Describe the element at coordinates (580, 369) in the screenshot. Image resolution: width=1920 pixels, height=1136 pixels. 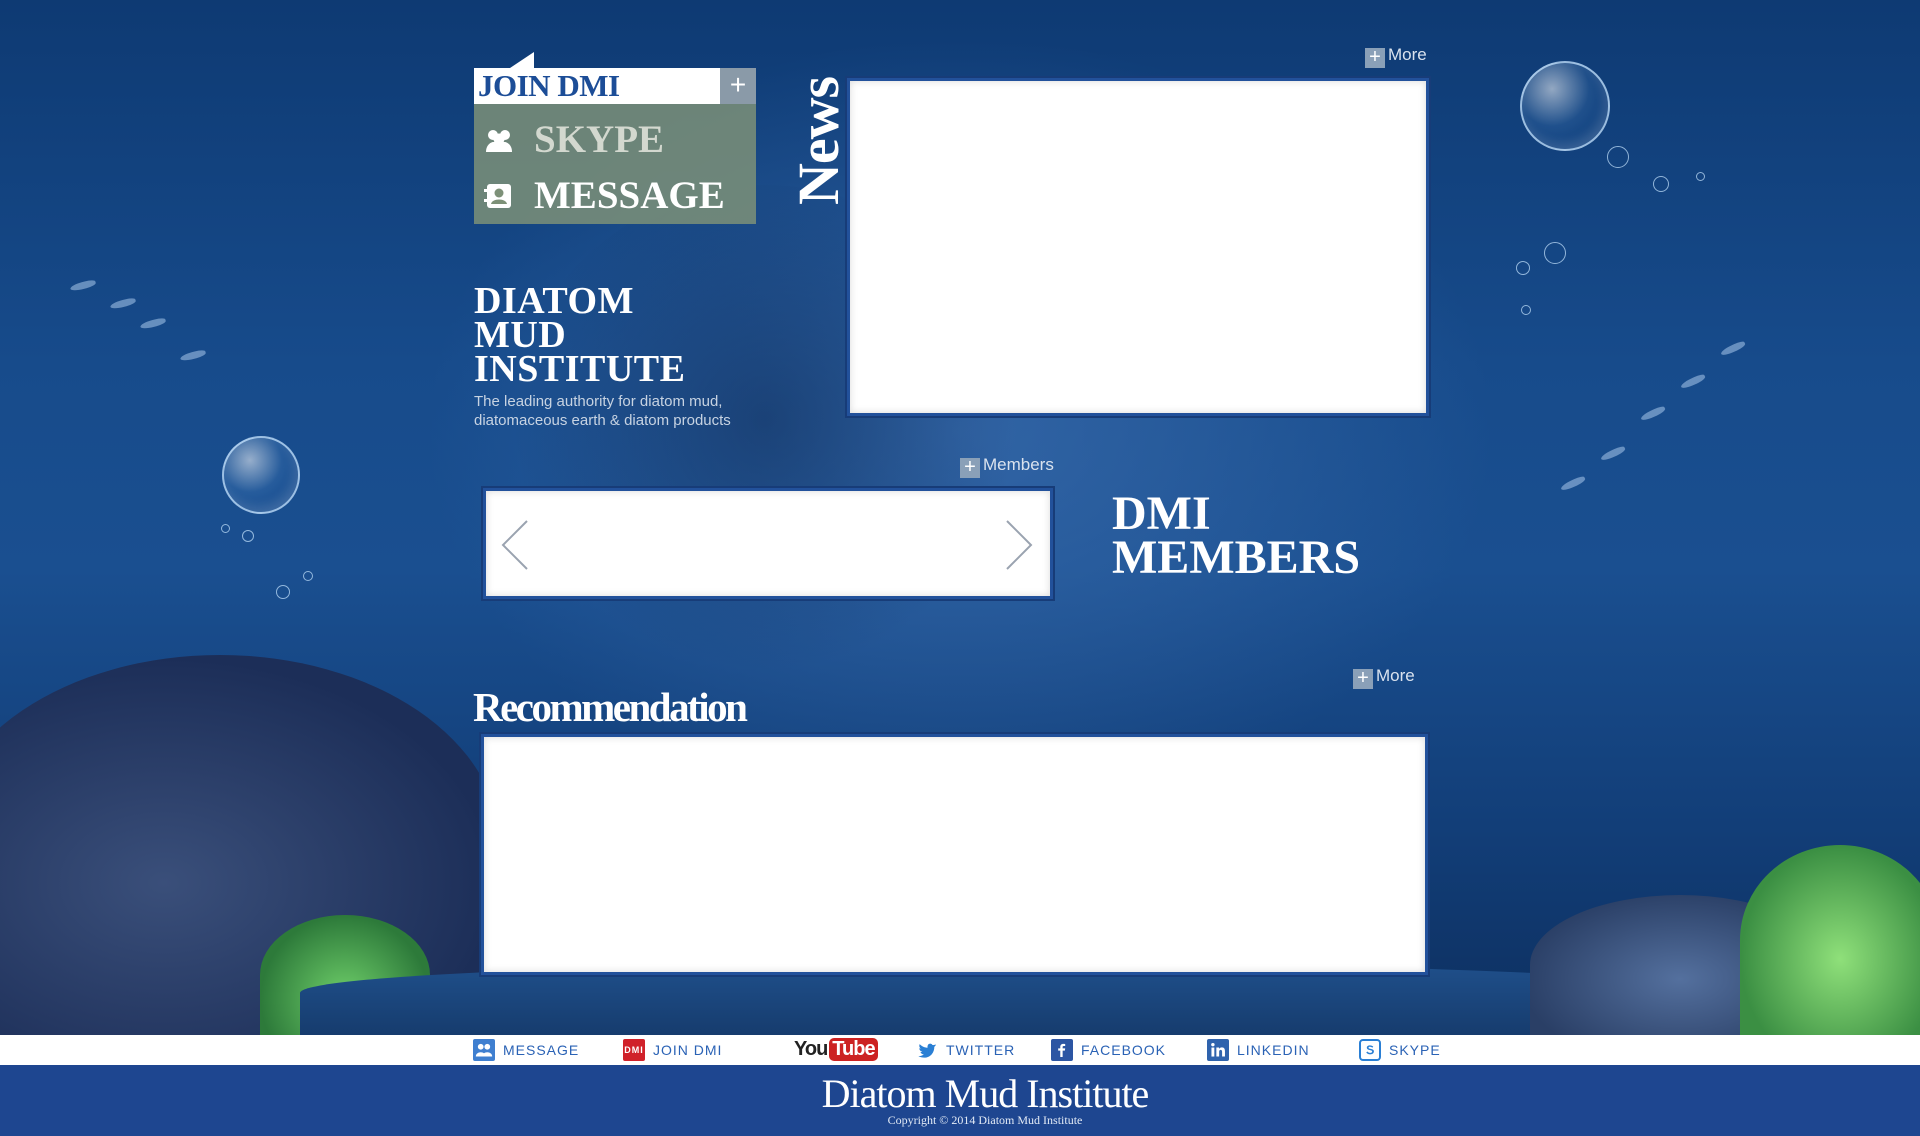
I see `institute-title-line: INSTITUTE` at that location.